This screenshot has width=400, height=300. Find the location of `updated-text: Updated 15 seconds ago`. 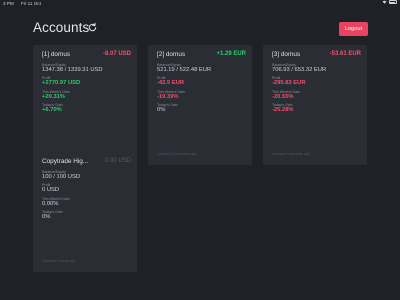

updated-text: Updated 15 seconds ago is located at coordinates (177, 154).